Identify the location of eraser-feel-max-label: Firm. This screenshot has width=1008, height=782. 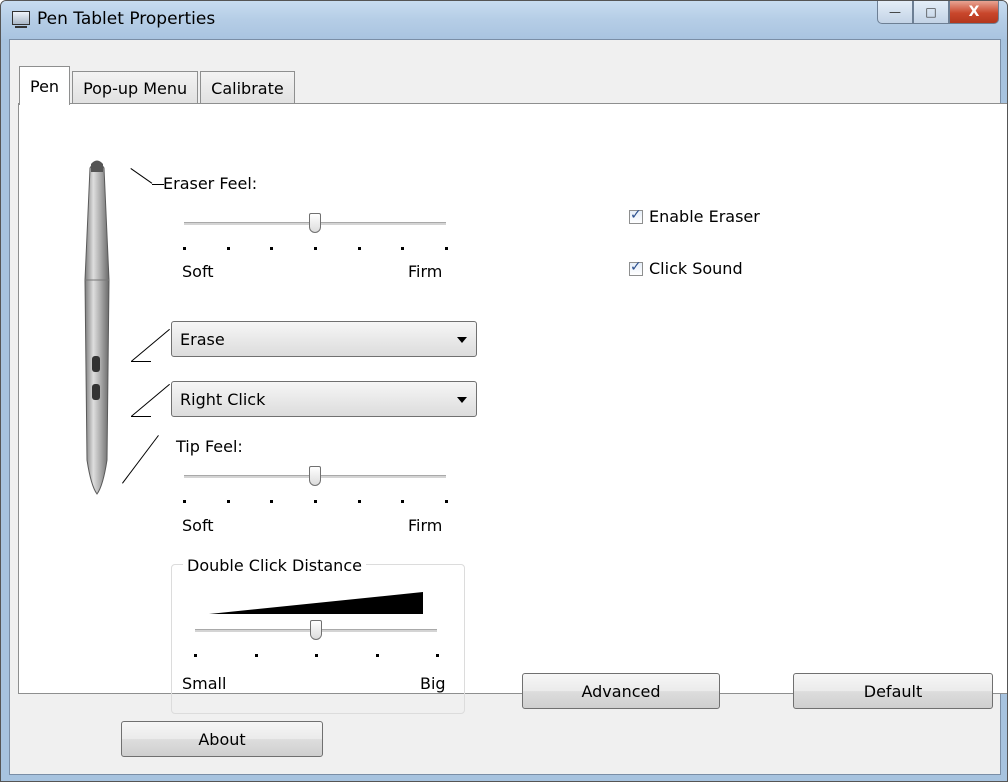
(425, 271).